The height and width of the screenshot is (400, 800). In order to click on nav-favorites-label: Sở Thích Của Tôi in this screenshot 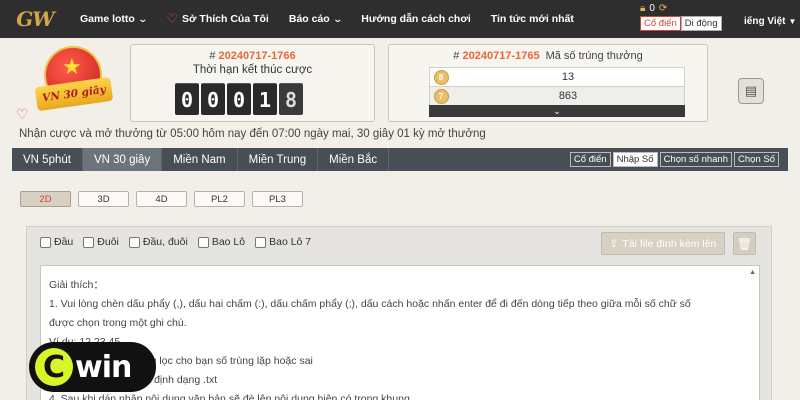, I will do `click(225, 19)`.